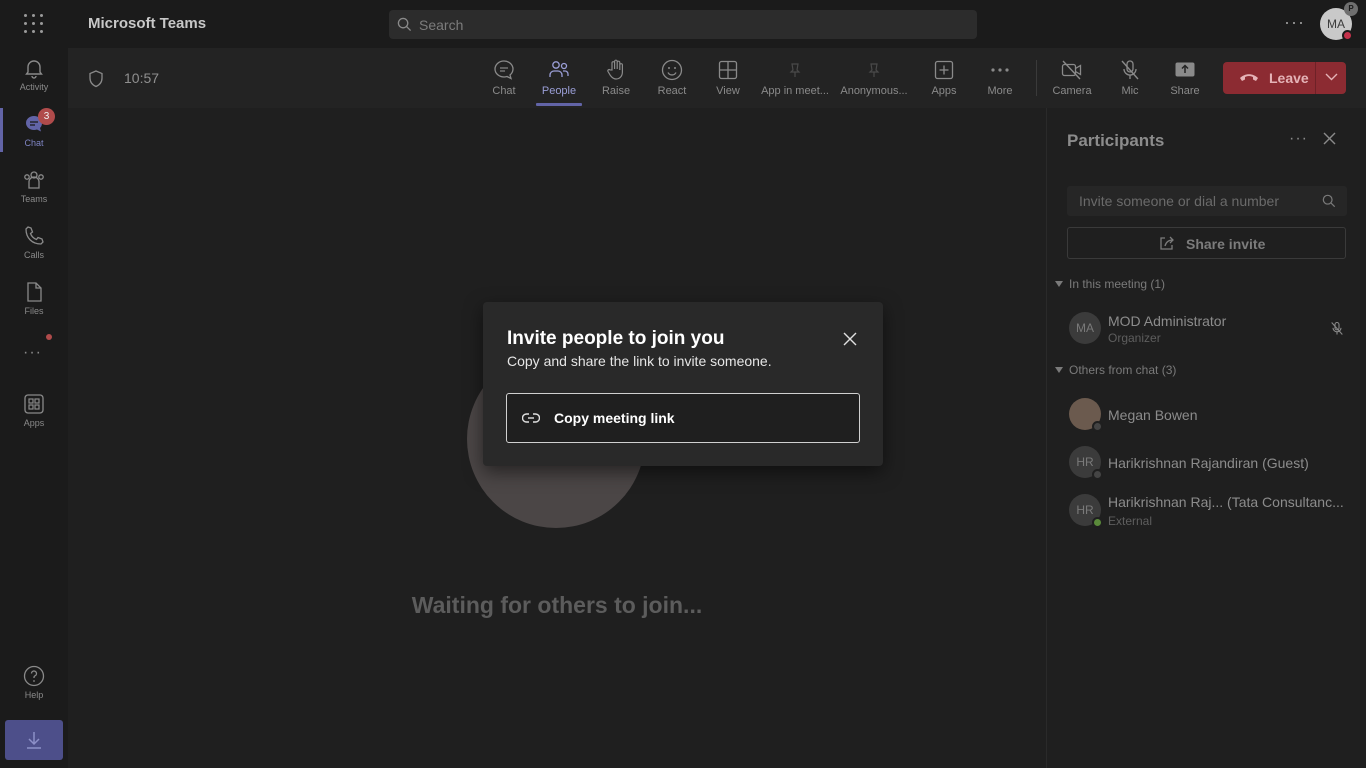  What do you see at coordinates (1194, 201) in the screenshot?
I see `invite-input` at bounding box center [1194, 201].